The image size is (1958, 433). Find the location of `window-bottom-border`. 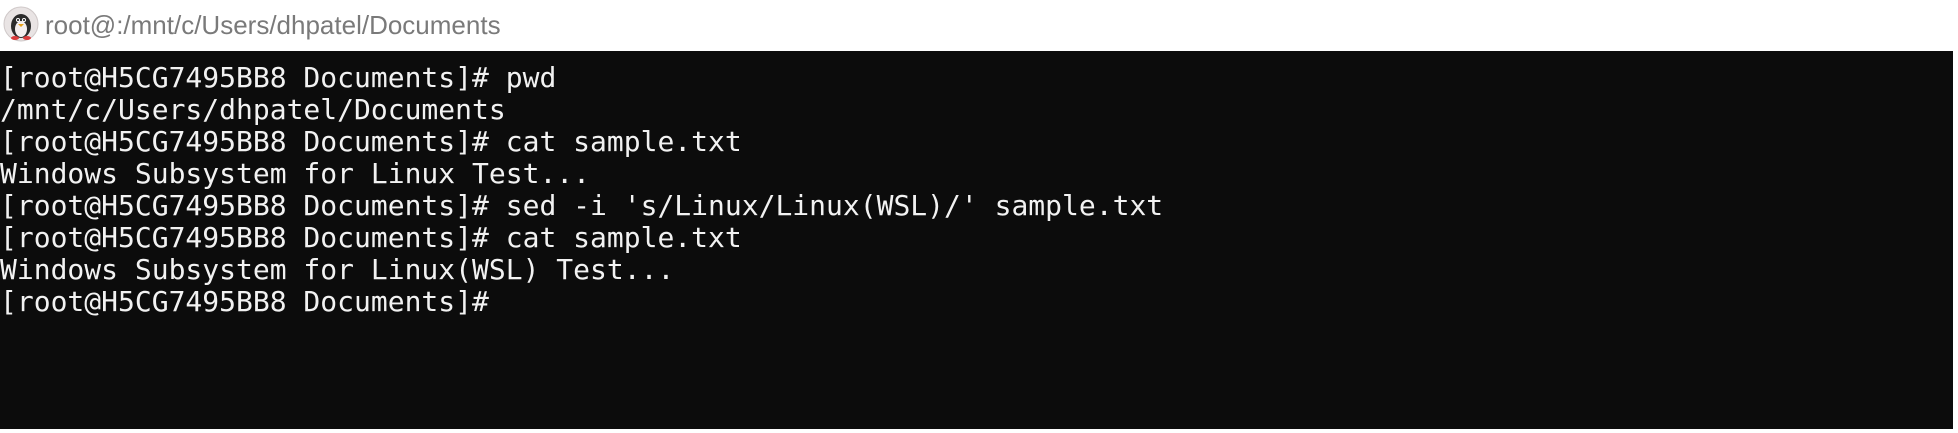

window-bottom-border is located at coordinates (979, 431).